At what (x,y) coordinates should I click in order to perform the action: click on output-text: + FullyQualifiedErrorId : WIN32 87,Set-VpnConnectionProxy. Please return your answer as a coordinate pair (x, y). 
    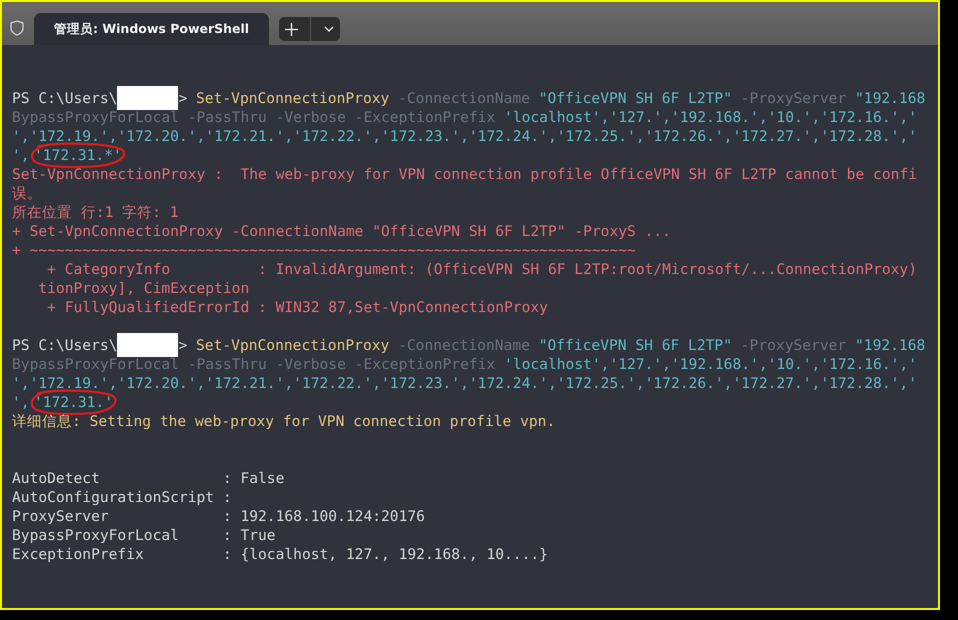
    Looking at the image, I should click on (297, 307).